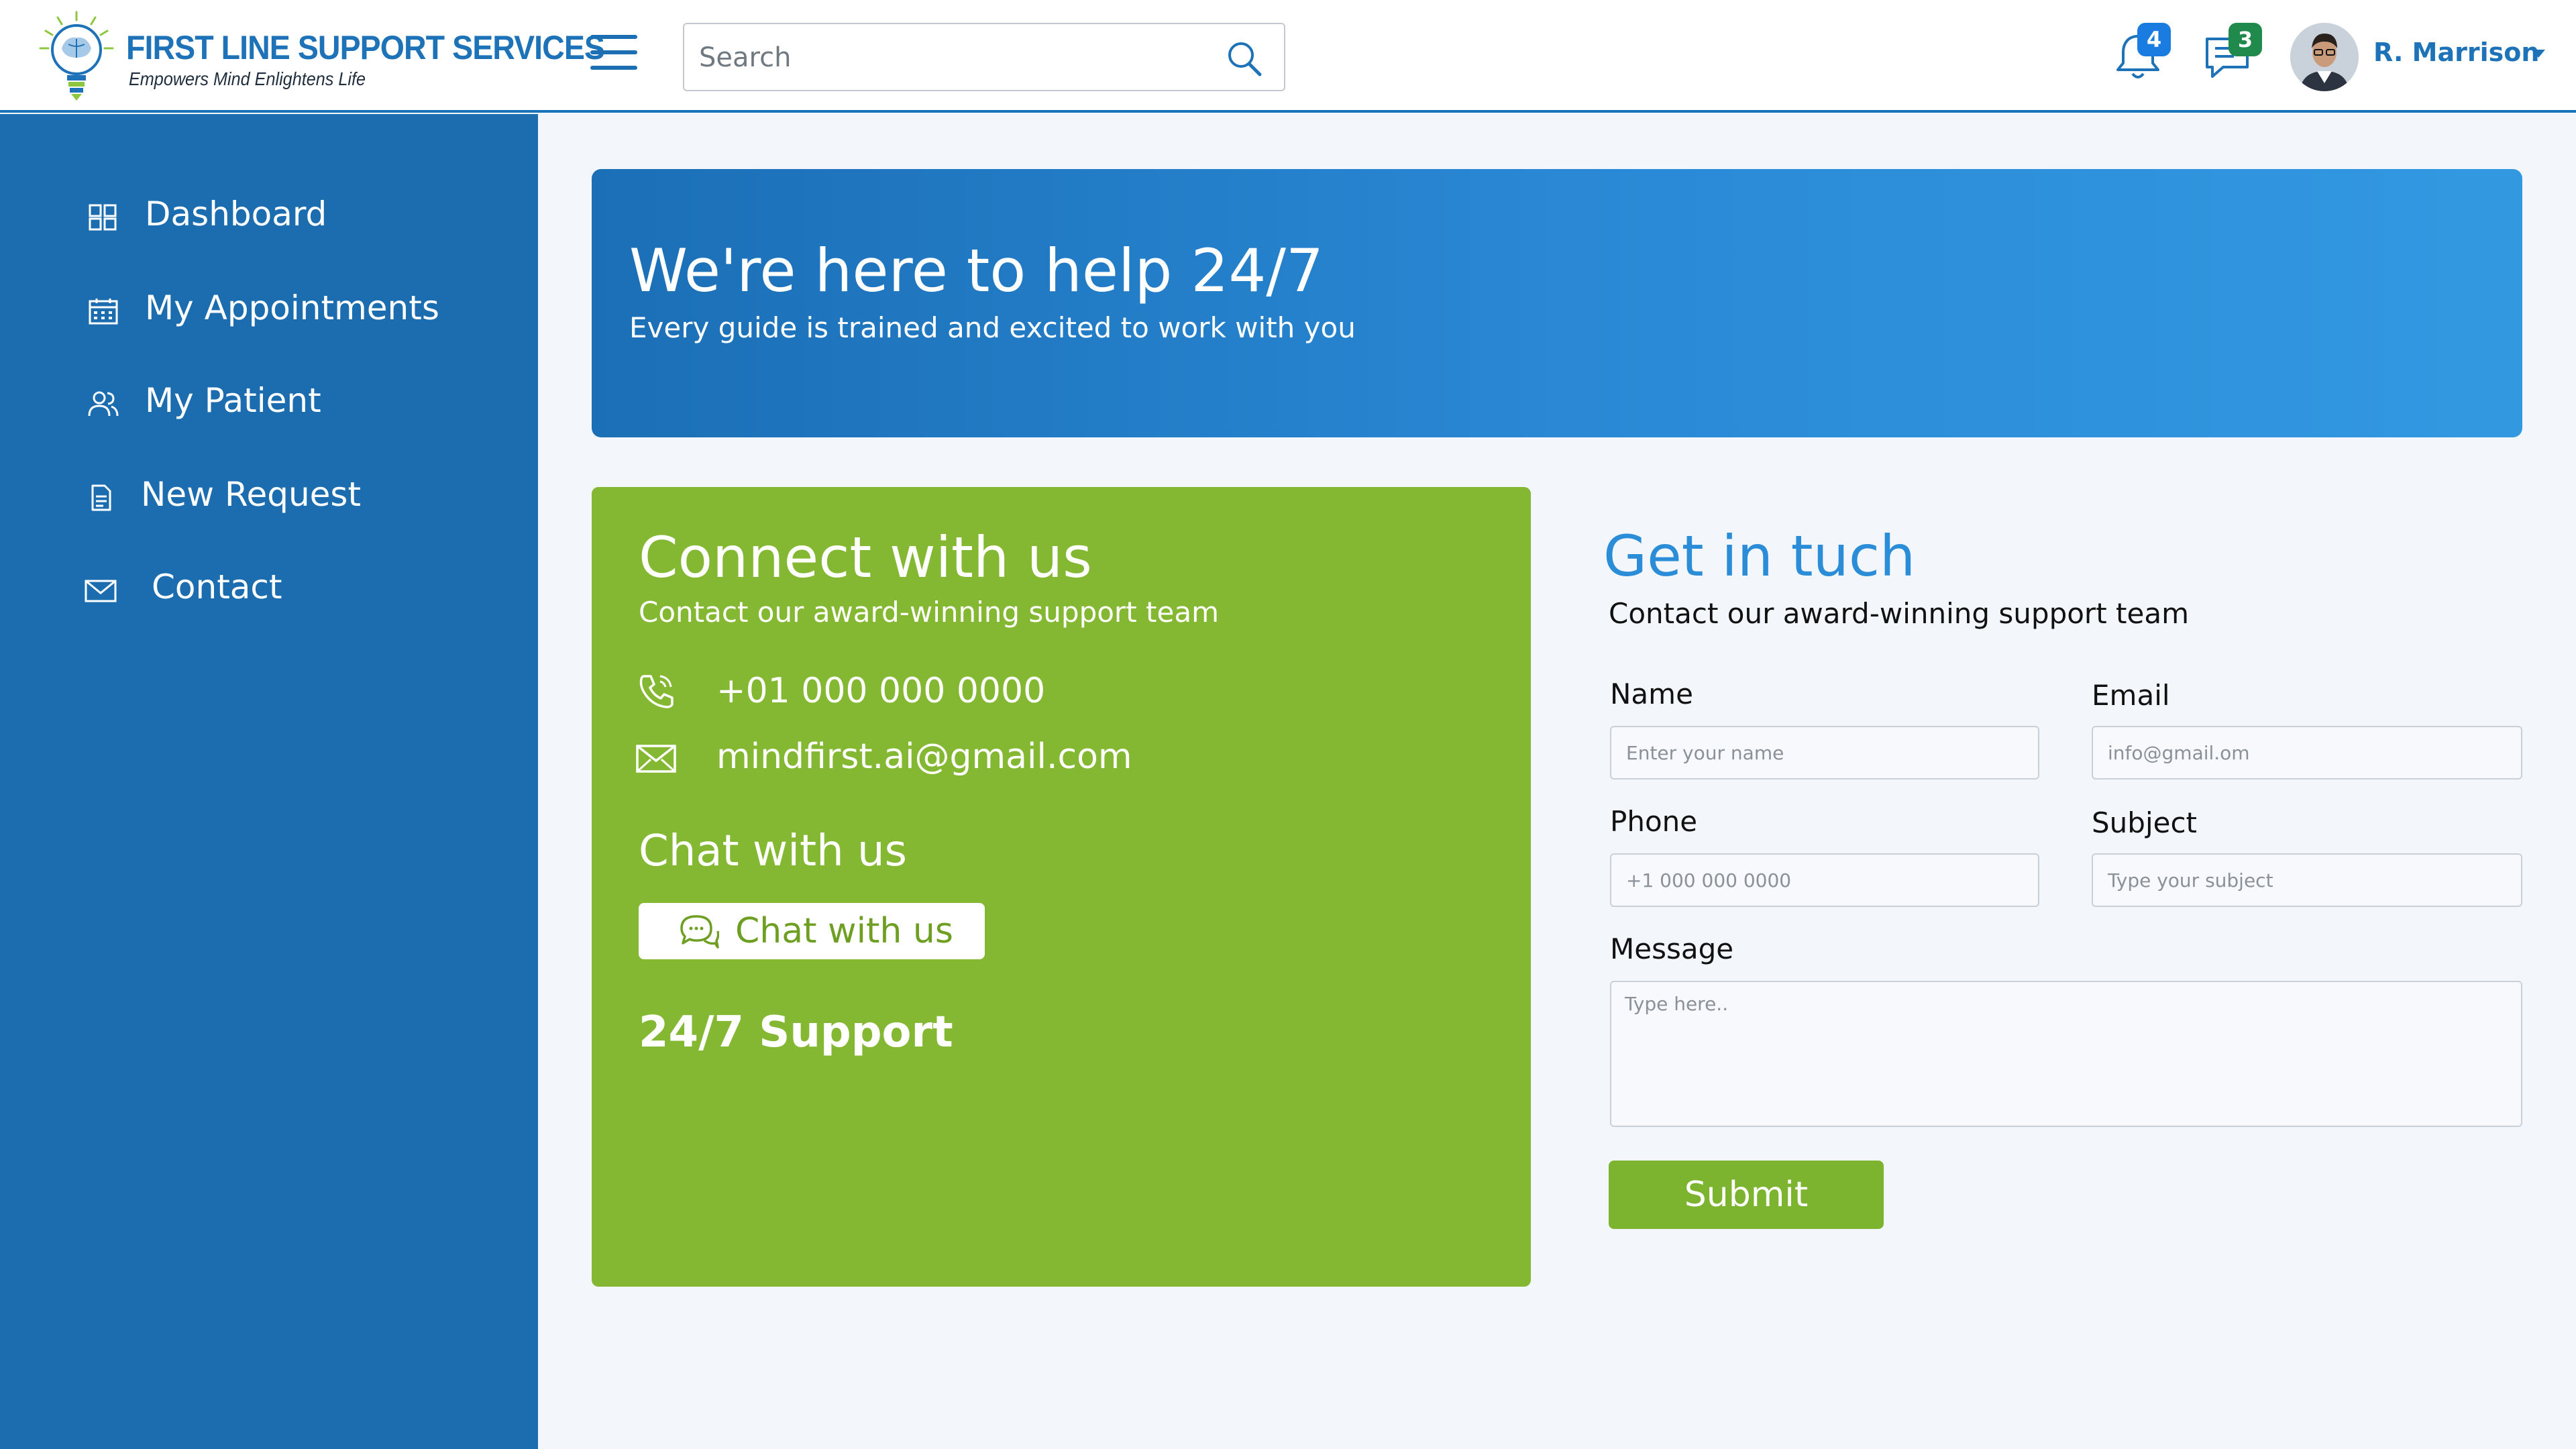 The height and width of the screenshot is (1449, 2576). Describe the element at coordinates (76, 56) in the screenshot. I see `lightbulb-brain-icon` at that location.